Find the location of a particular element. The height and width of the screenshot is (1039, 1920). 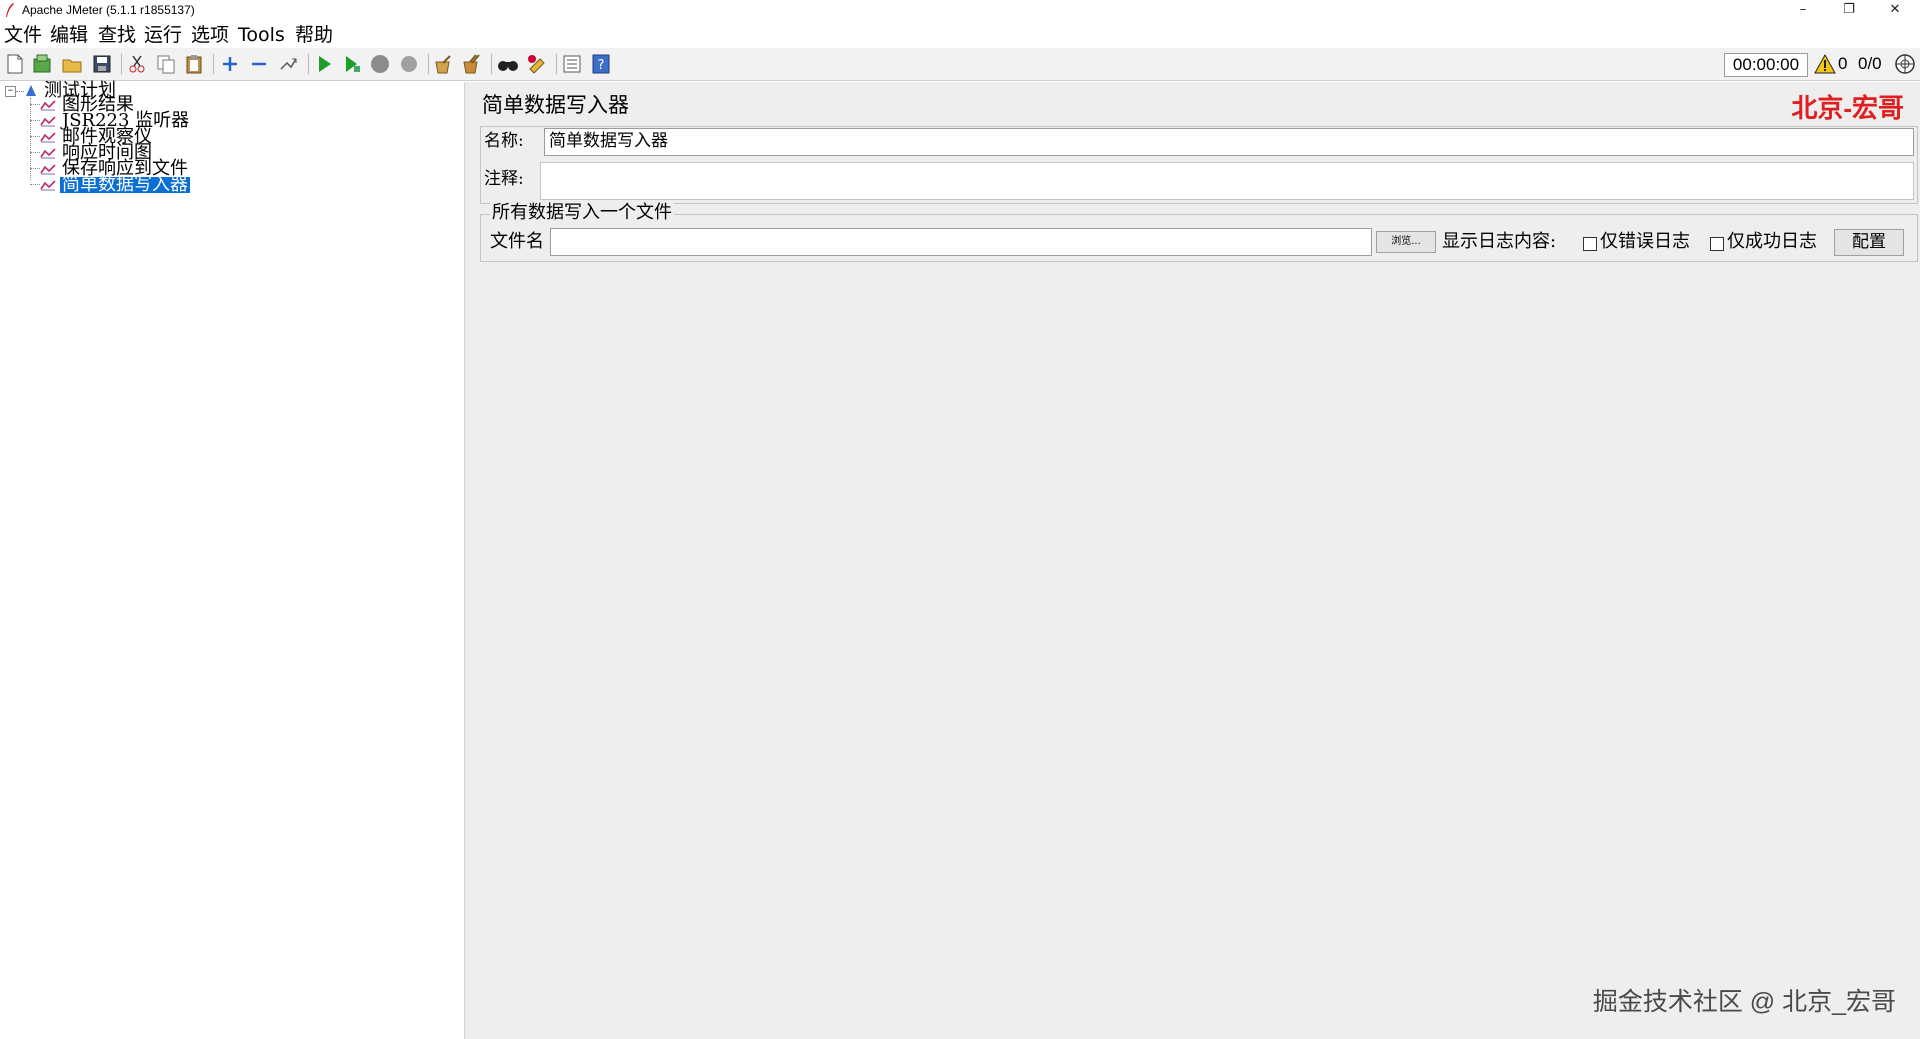

help-icon: ? is located at coordinates (601, 64).